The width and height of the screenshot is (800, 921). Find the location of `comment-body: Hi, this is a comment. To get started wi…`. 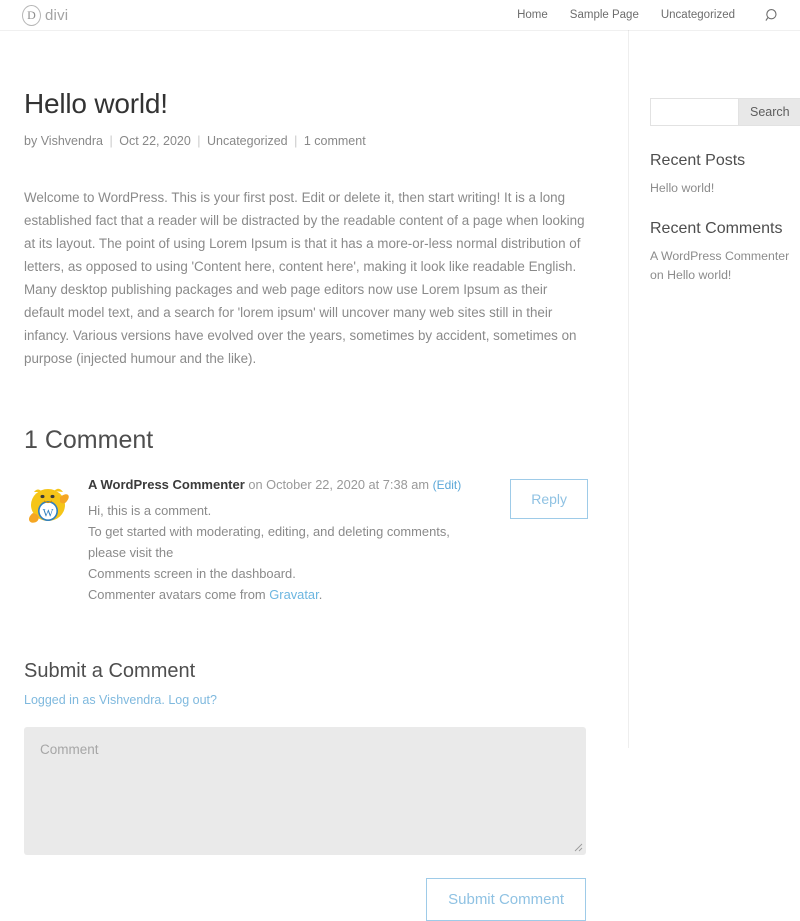

comment-body: Hi, this is a comment. To get started wi… is located at coordinates (283, 553).